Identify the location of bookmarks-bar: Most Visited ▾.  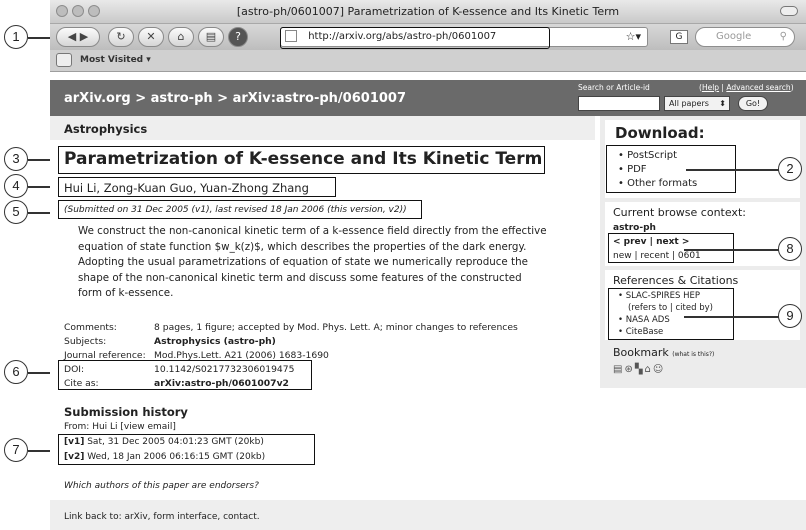
(428, 61).